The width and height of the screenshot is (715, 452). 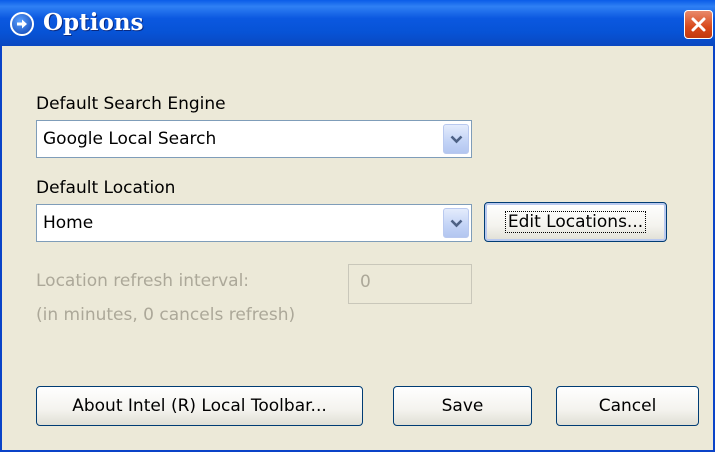 What do you see at coordinates (68, 223) in the screenshot?
I see `location-value: Home` at bounding box center [68, 223].